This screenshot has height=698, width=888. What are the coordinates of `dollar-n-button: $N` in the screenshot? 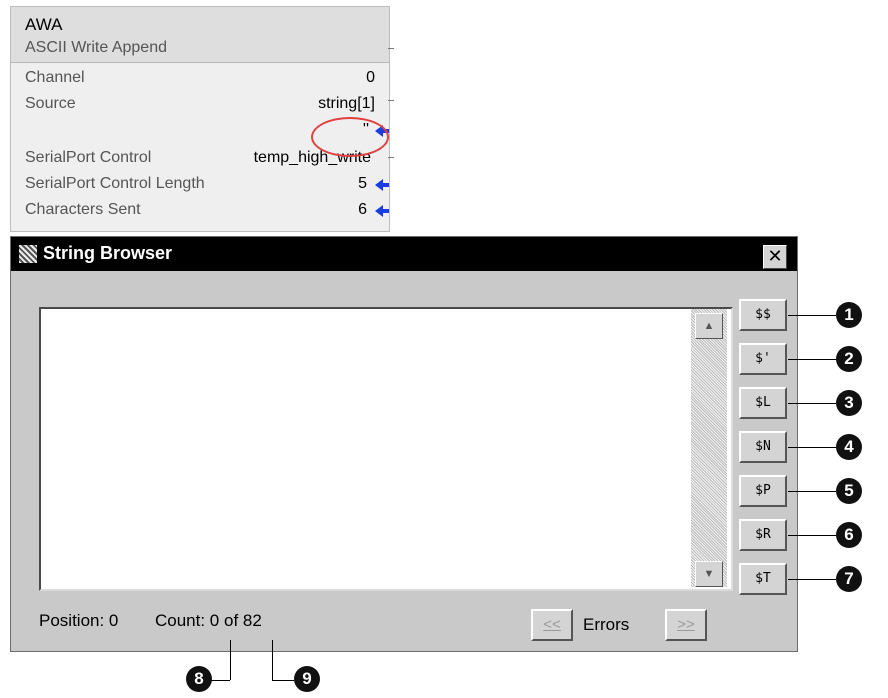 It's located at (763, 447).